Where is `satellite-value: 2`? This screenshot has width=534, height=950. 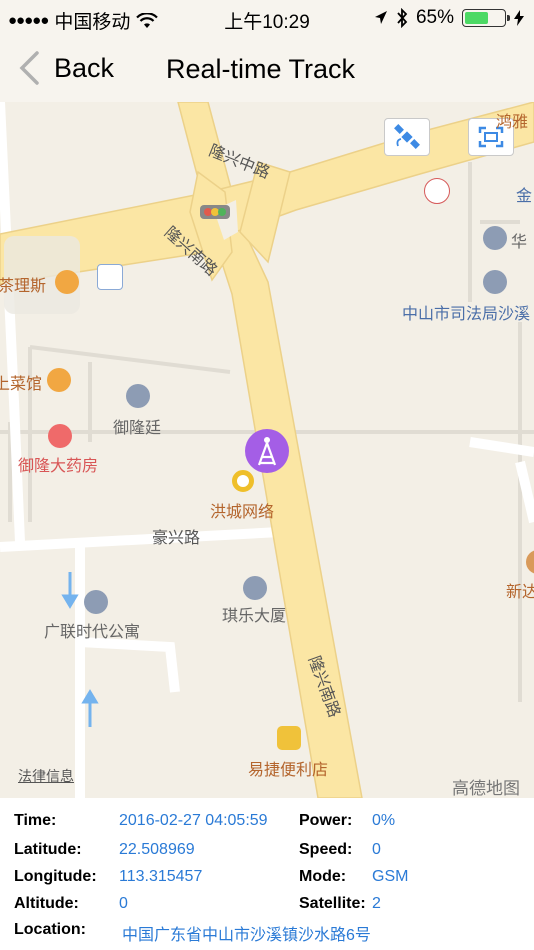
satellite-value: 2 is located at coordinates (376, 903).